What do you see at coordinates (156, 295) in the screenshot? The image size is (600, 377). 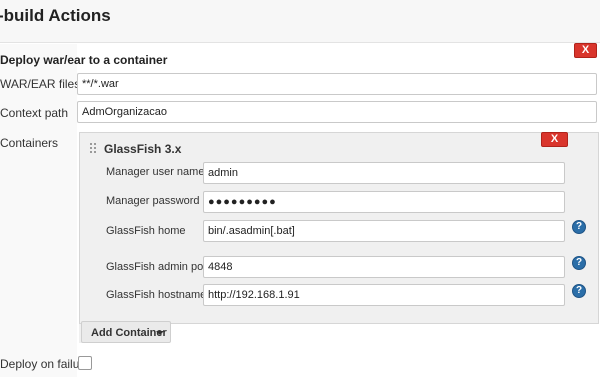 I see `hostname-label: GlassFish hostname` at bounding box center [156, 295].